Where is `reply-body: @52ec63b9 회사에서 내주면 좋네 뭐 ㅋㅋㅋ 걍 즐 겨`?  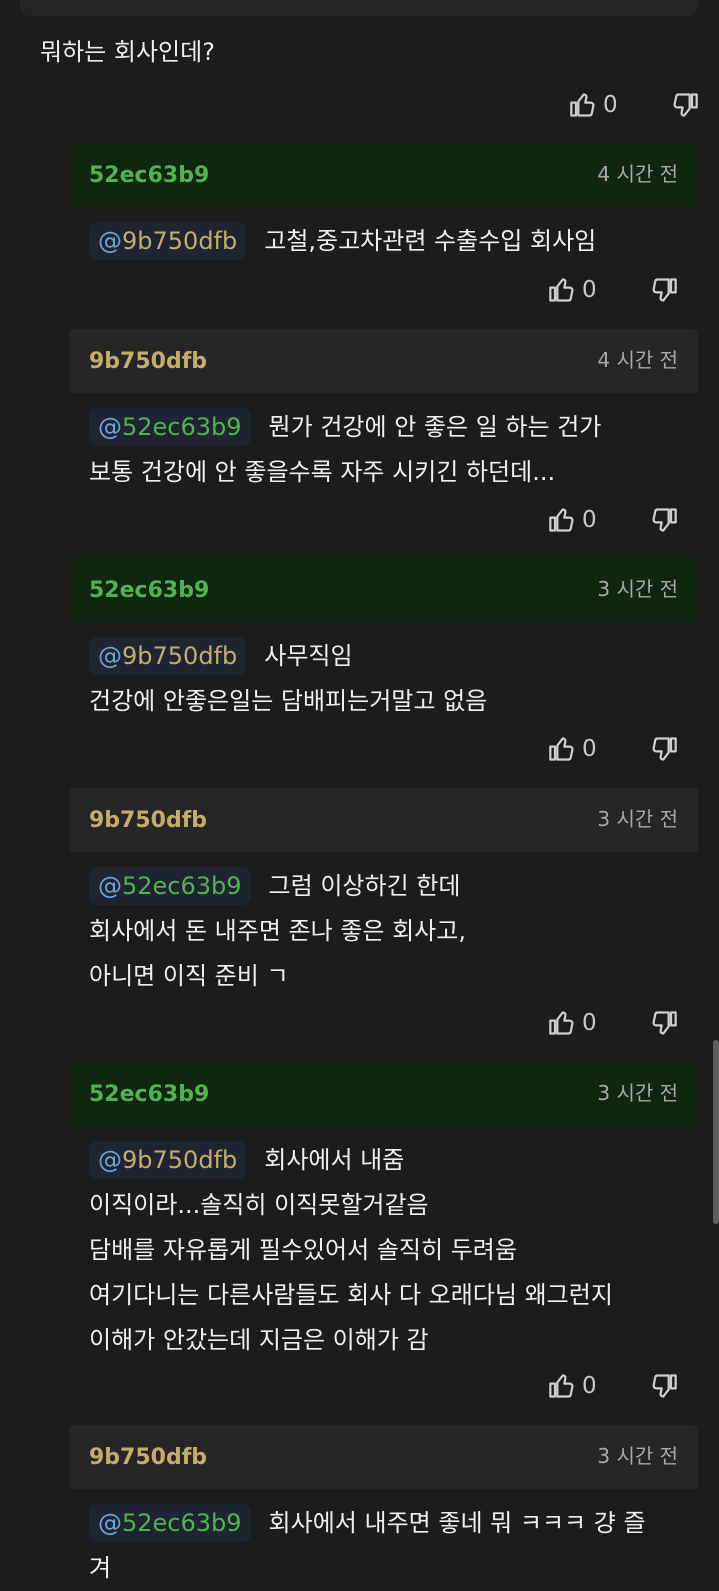
reply-body: @52ec63b9 회사에서 내주면 좋네 뭐 ㅋㅋㅋ 걍 즐 겨 is located at coordinates (394, 1546).